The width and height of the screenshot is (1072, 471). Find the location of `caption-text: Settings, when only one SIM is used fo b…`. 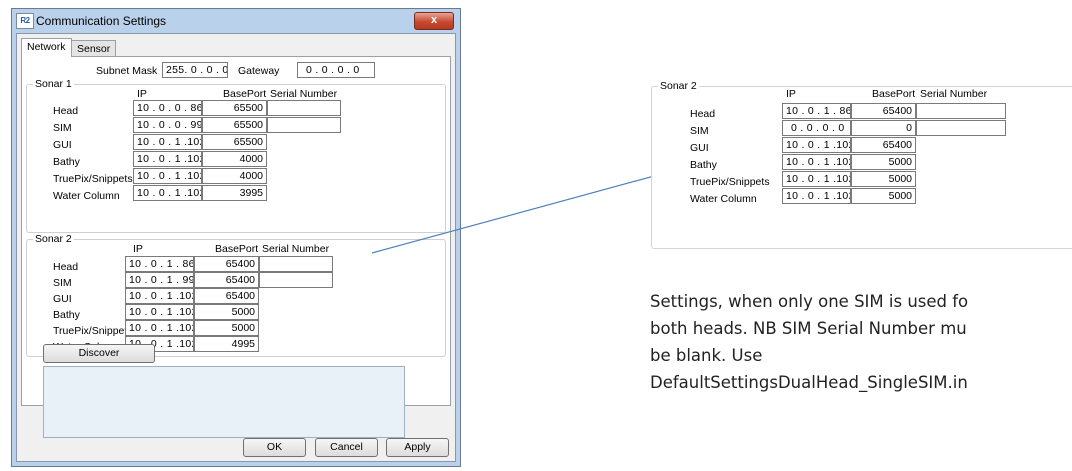

caption-text: Settings, when only one SIM is used fo b… is located at coordinates (861, 342).